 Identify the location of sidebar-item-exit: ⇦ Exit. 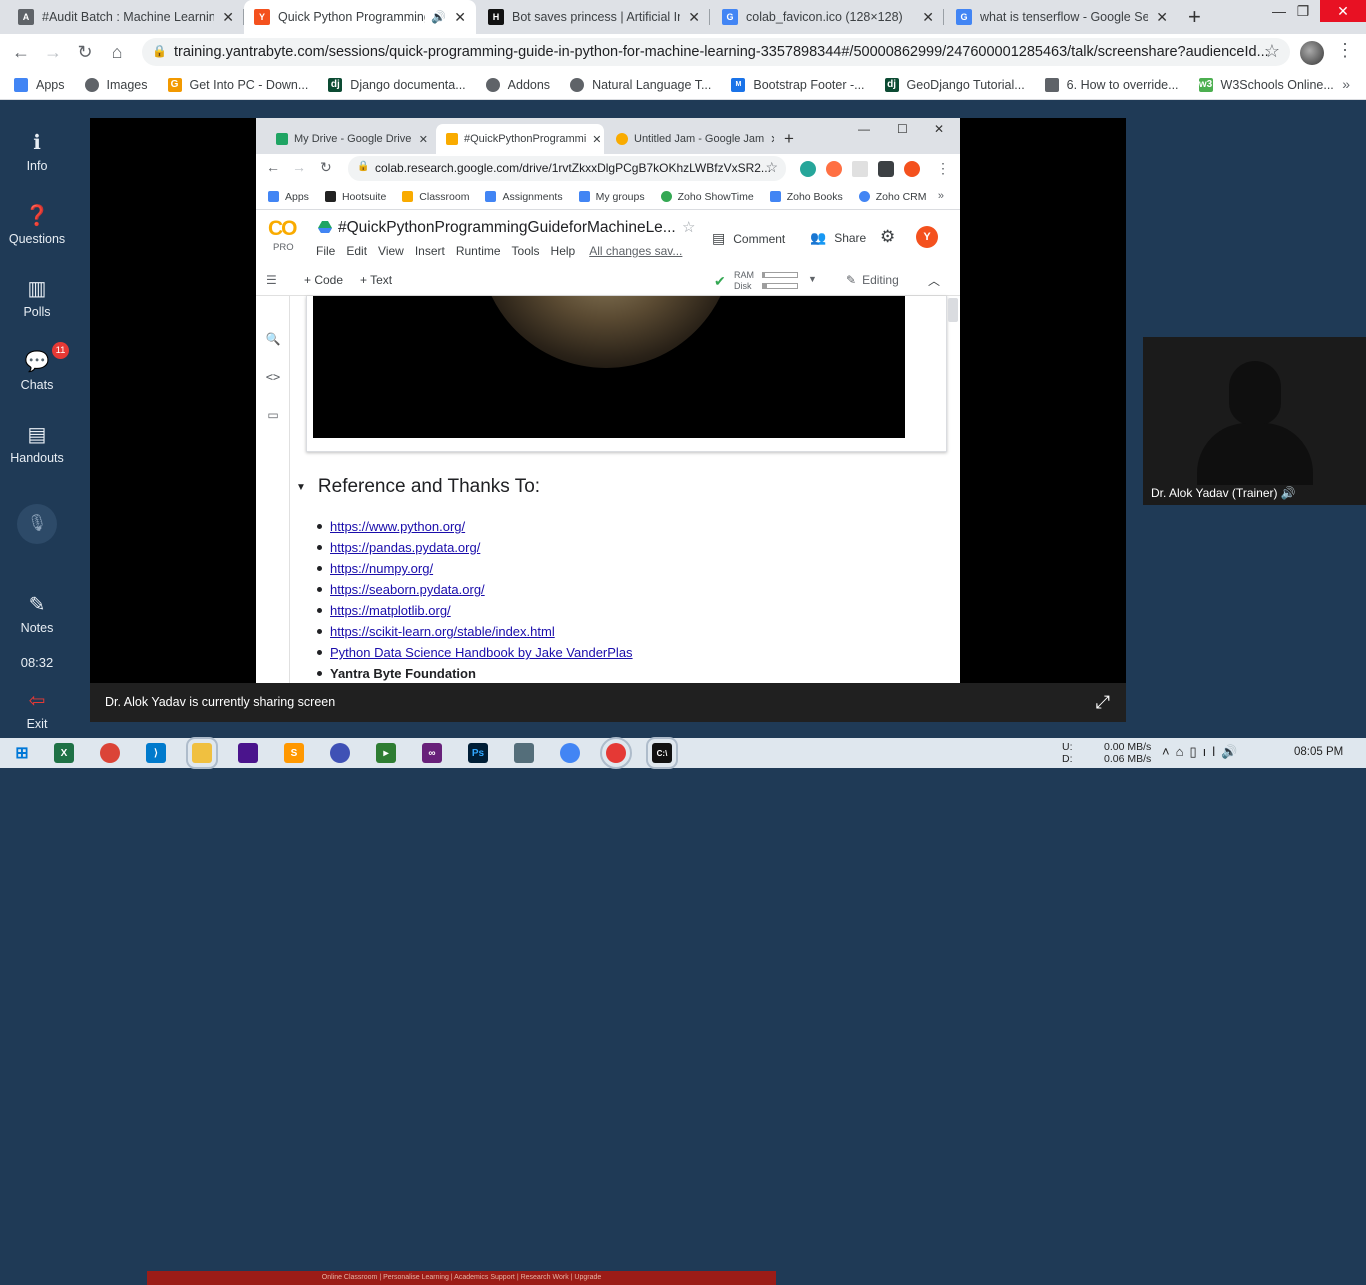
(37, 709).